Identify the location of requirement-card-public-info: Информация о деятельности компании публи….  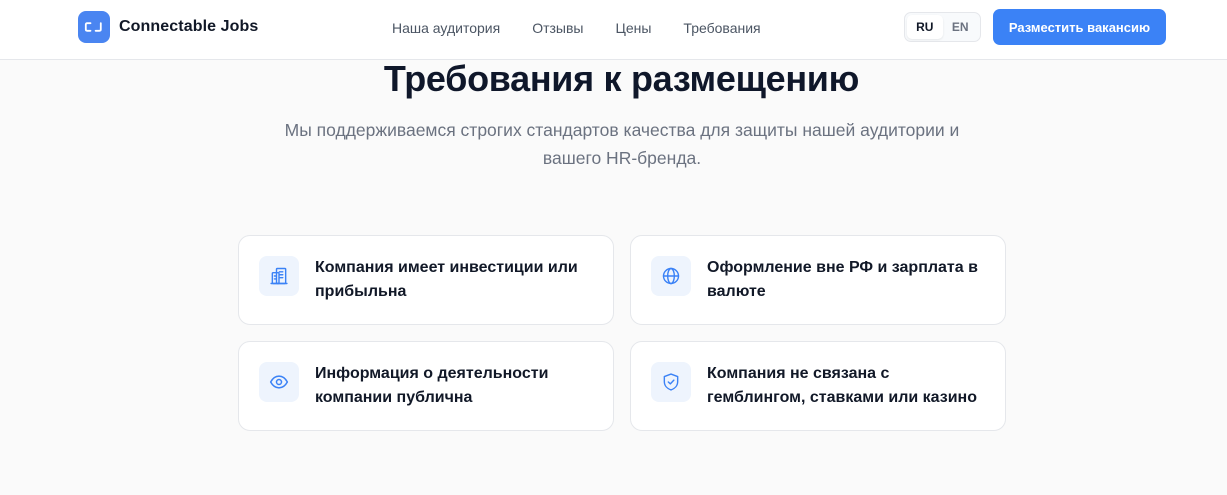
(426, 386).